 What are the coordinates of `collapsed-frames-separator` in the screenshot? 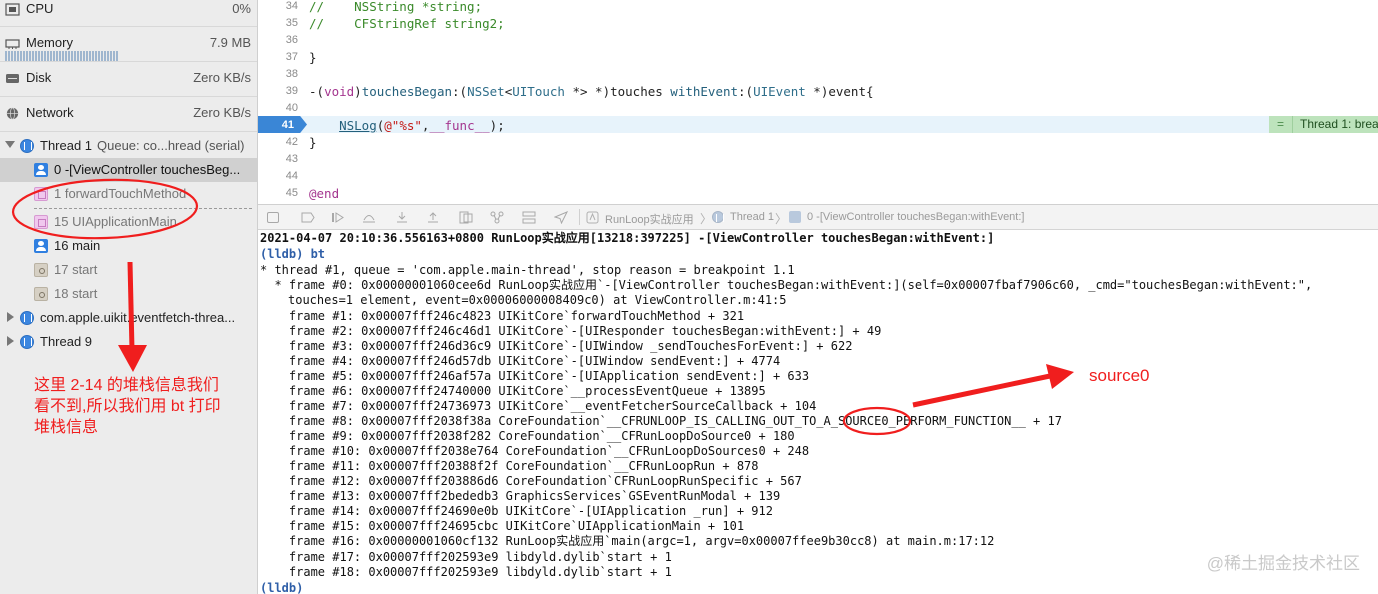 It's located at (143, 208).